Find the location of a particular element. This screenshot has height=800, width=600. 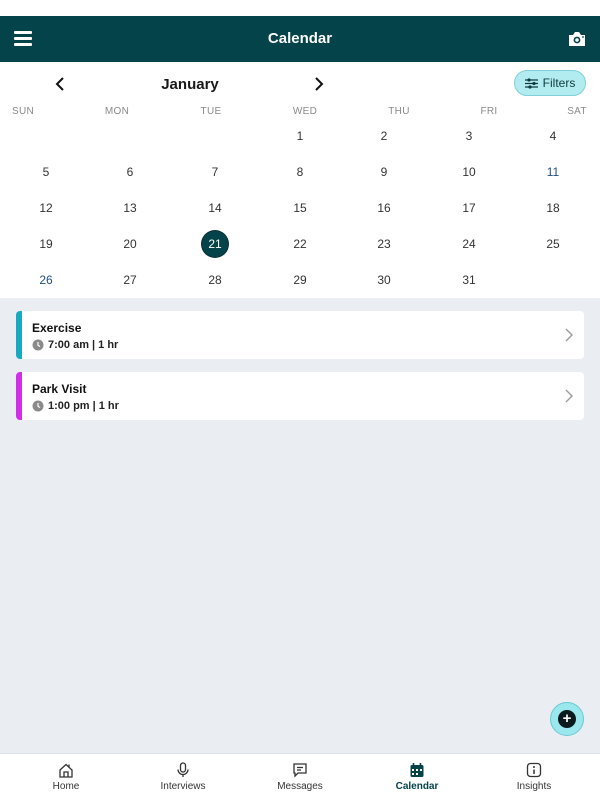

previous-month-chevron-icon is located at coordinates (60, 84).